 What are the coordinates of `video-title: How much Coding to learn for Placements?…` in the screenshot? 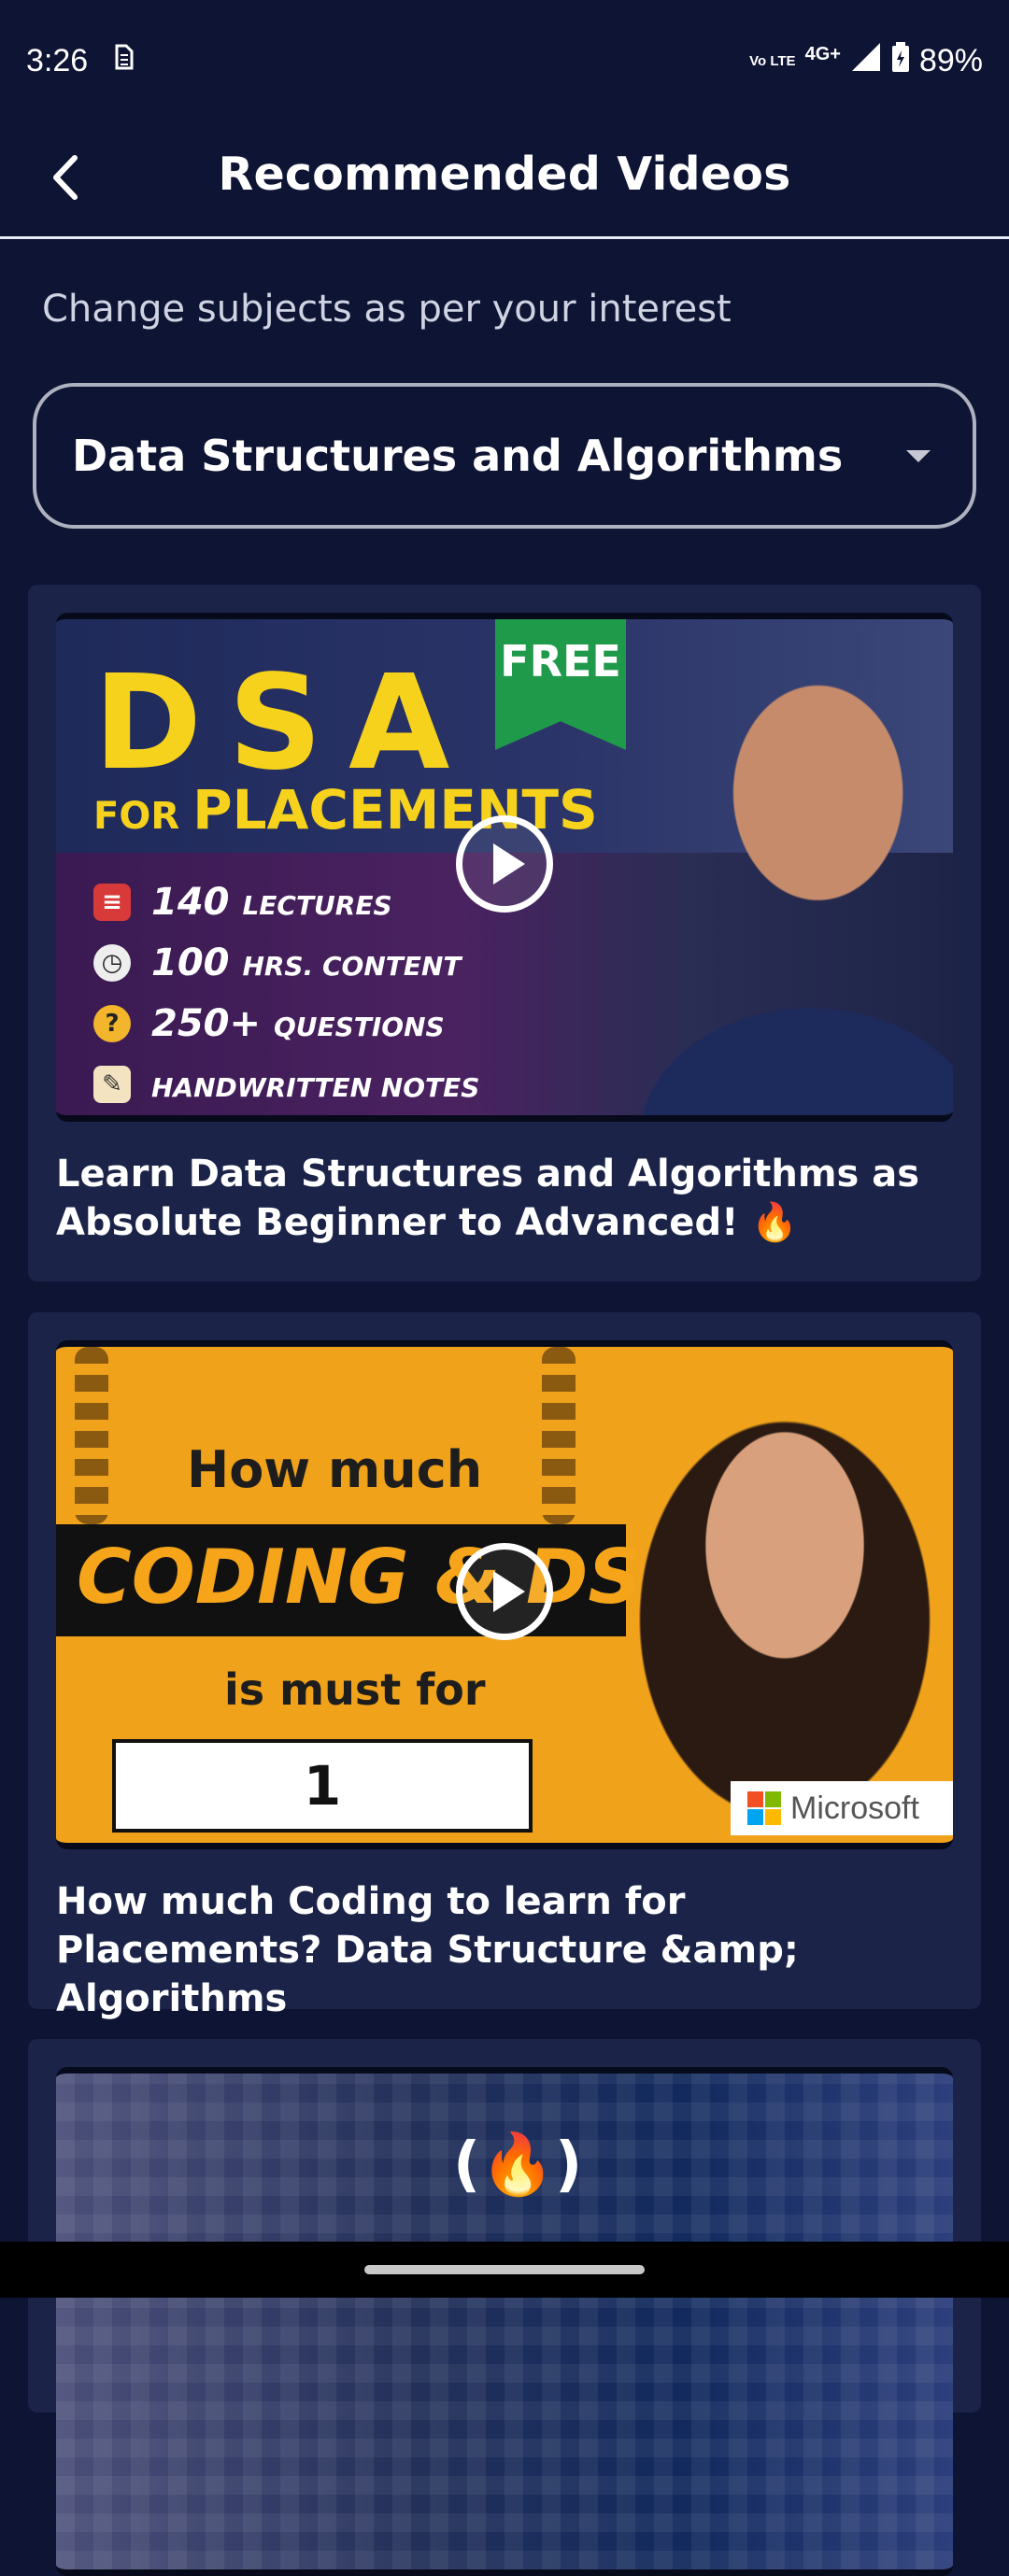 It's located at (504, 1950).